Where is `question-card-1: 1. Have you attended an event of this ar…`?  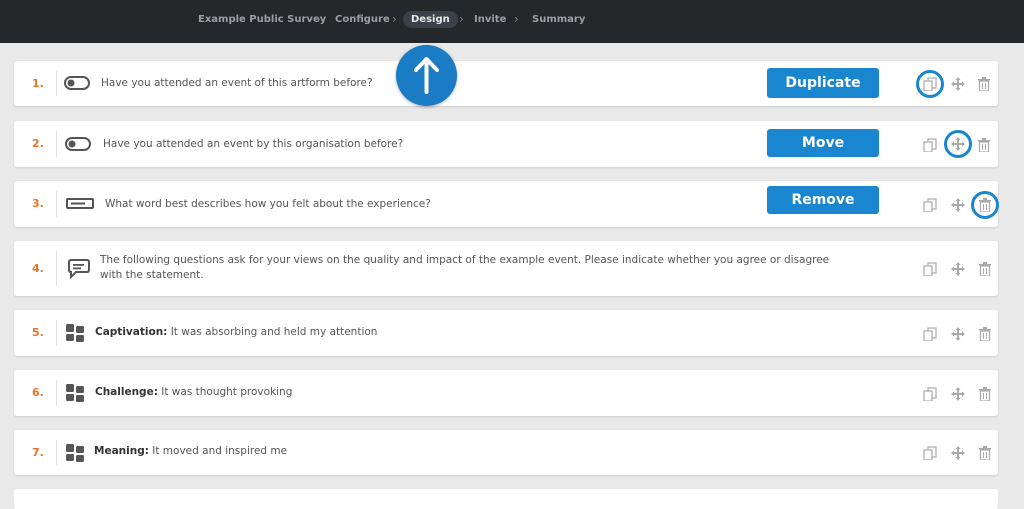 question-card-1: 1. Have you attended an event of this ar… is located at coordinates (506, 83).